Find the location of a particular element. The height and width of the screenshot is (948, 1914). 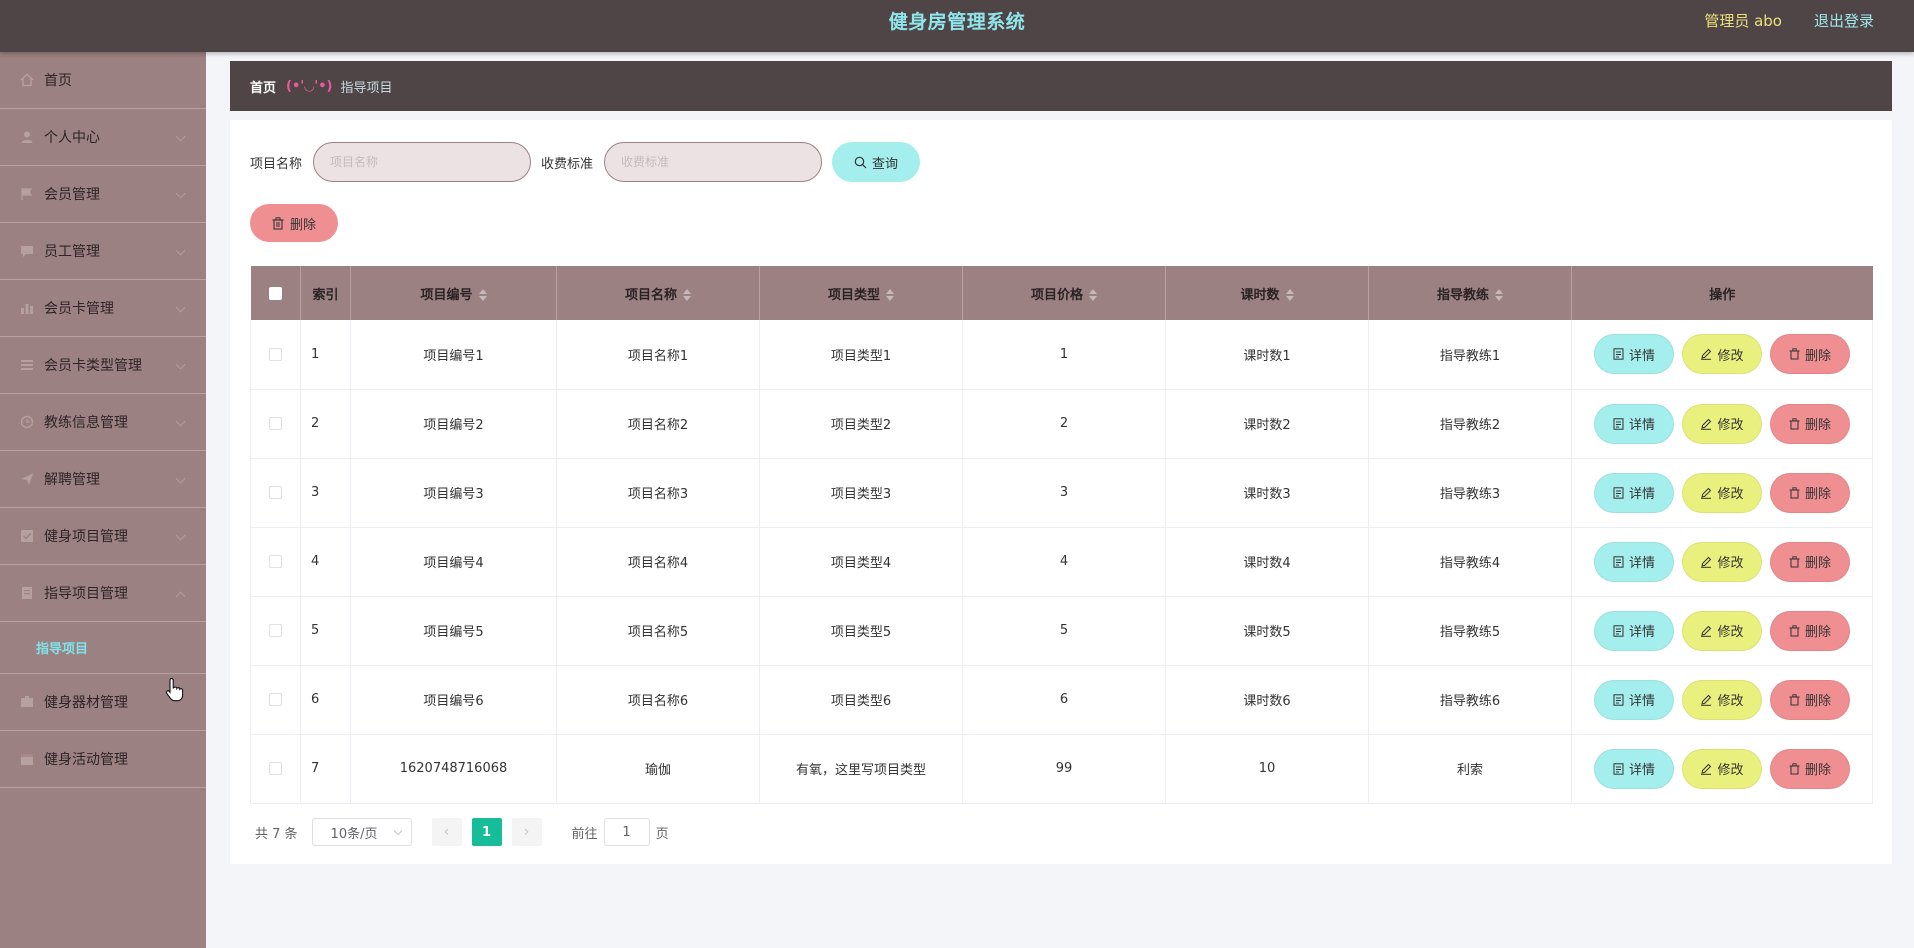

search-icon is located at coordinates (860, 162).